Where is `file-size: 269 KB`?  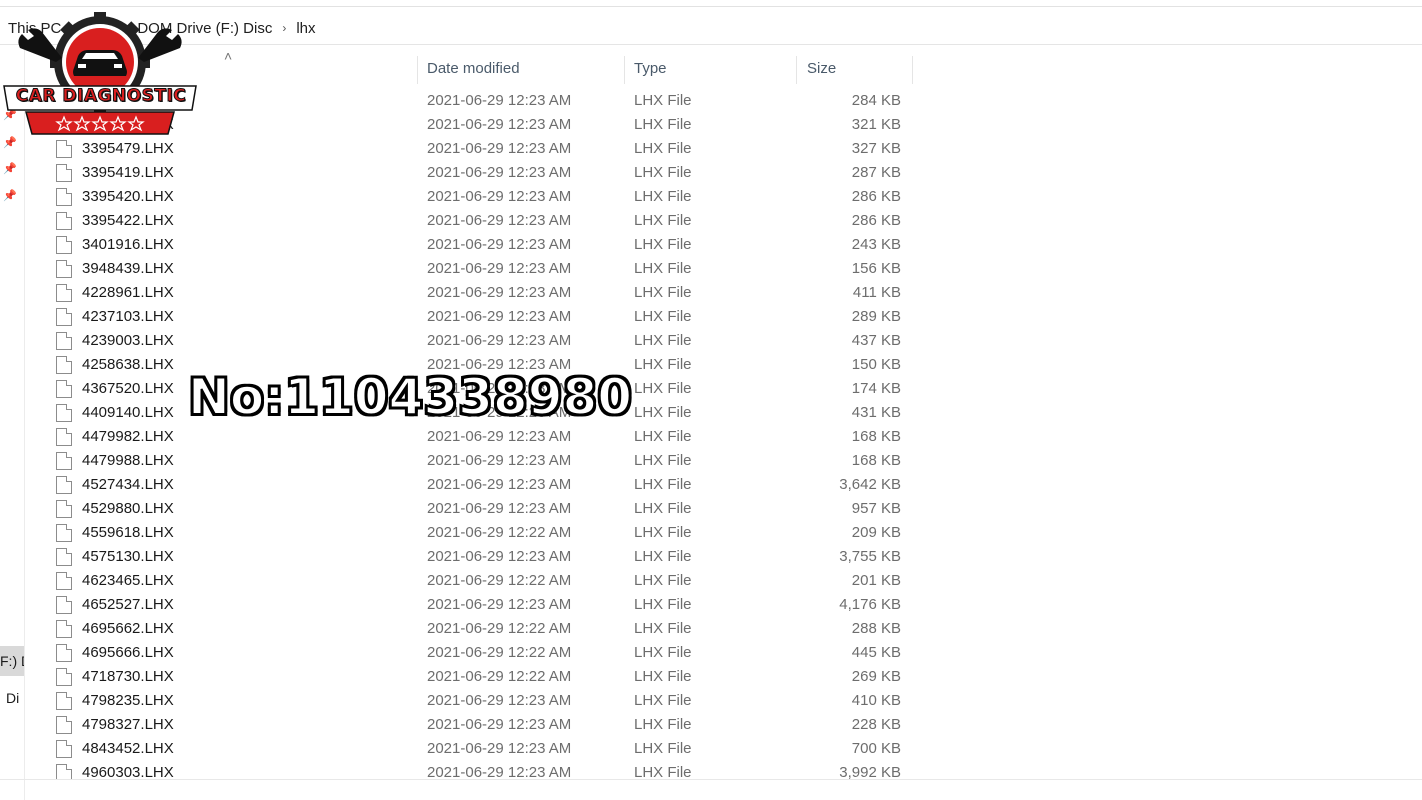 file-size: 269 KB is located at coordinates (876, 676).